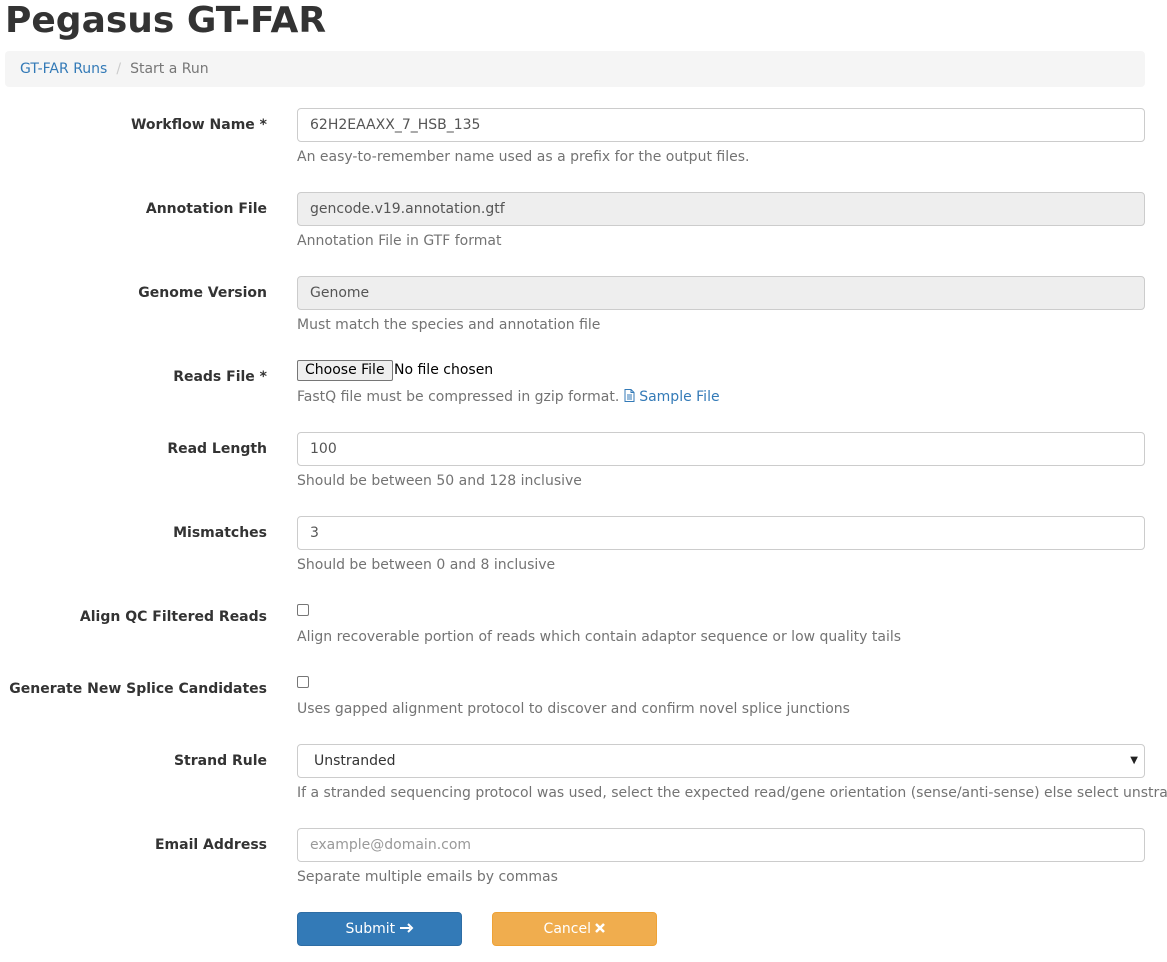  I want to click on sample-file-link: Sample File, so click(672, 397).